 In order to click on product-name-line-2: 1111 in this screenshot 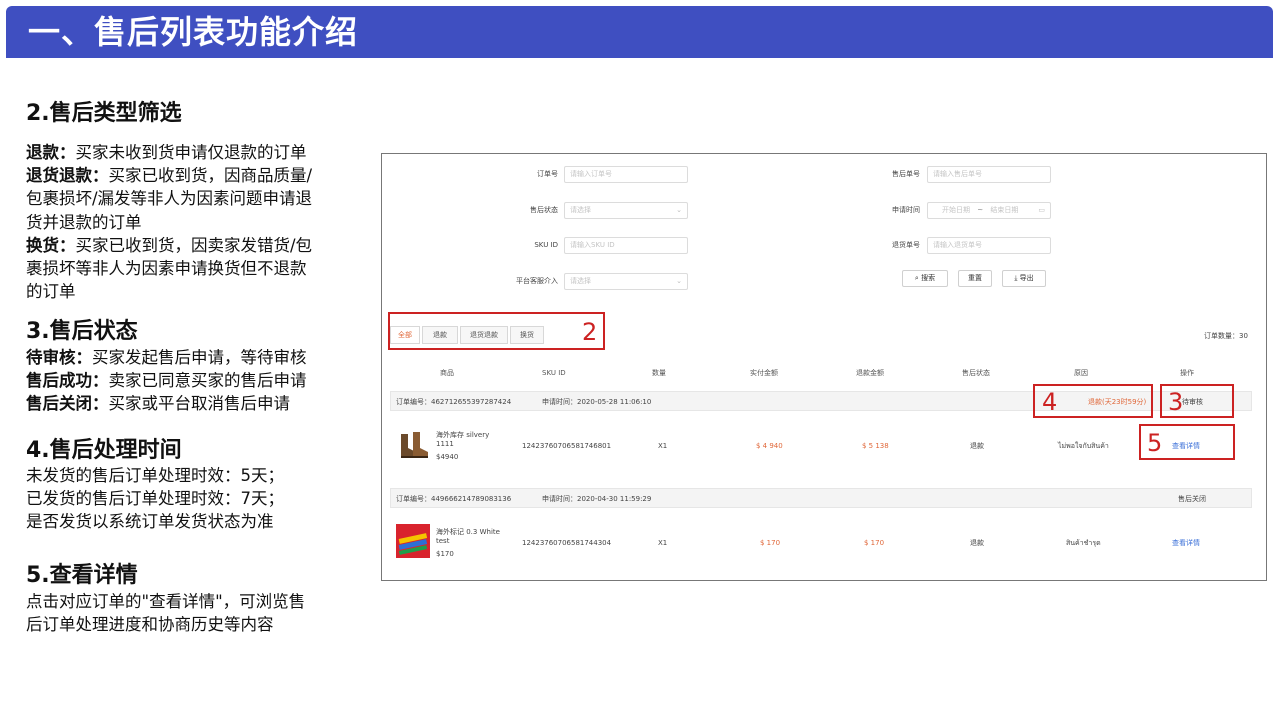, I will do `click(445, 444)`.